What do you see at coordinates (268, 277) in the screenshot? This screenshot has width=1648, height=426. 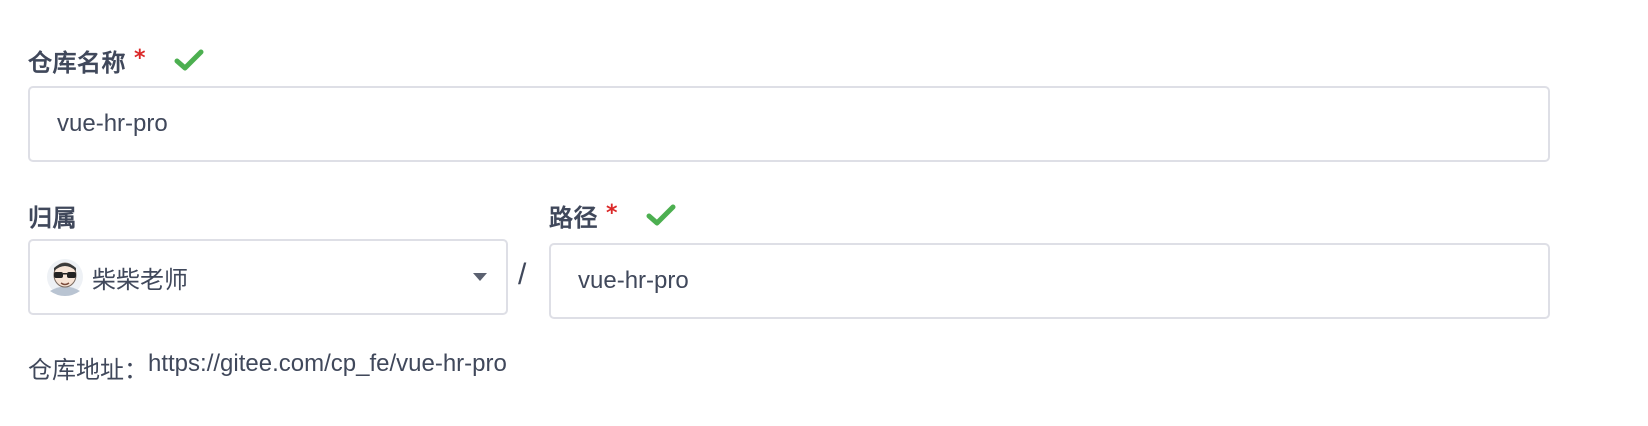 I see `owner-select: 柴柴老师` at bounding box center [268, 277].